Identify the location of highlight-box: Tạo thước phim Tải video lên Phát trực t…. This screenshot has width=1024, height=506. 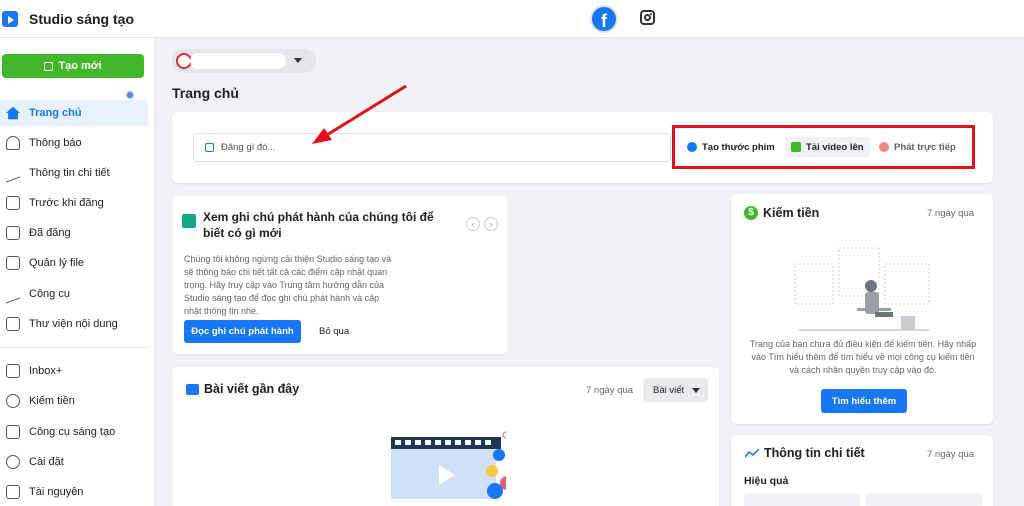
(823, 147).